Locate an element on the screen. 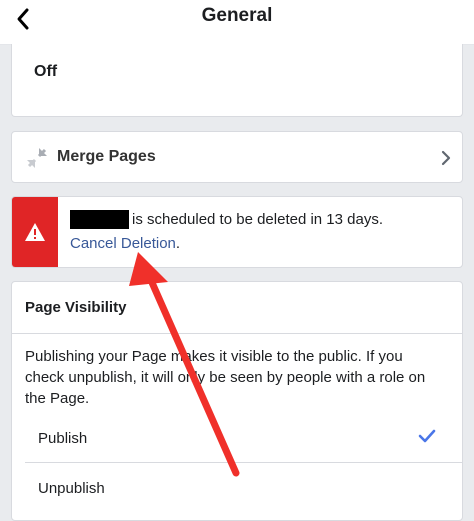  page-title: General is located at coordinates (237, 15).